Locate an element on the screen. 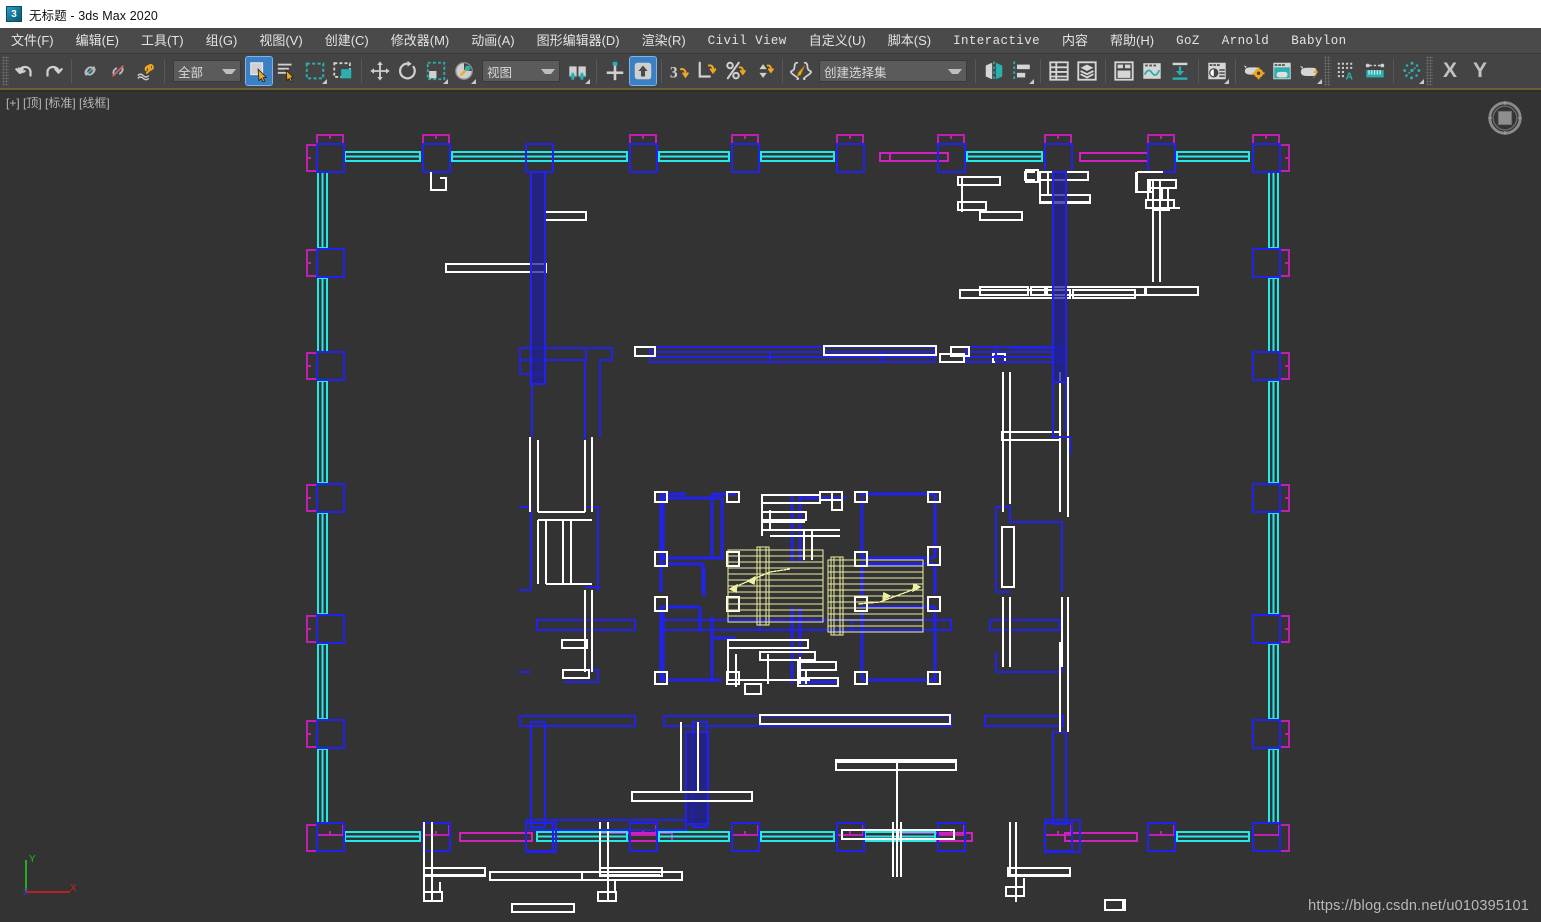 The image size is (1541, 922). menu-rendering: 渲染(R) is located at coordinates (664, 41).